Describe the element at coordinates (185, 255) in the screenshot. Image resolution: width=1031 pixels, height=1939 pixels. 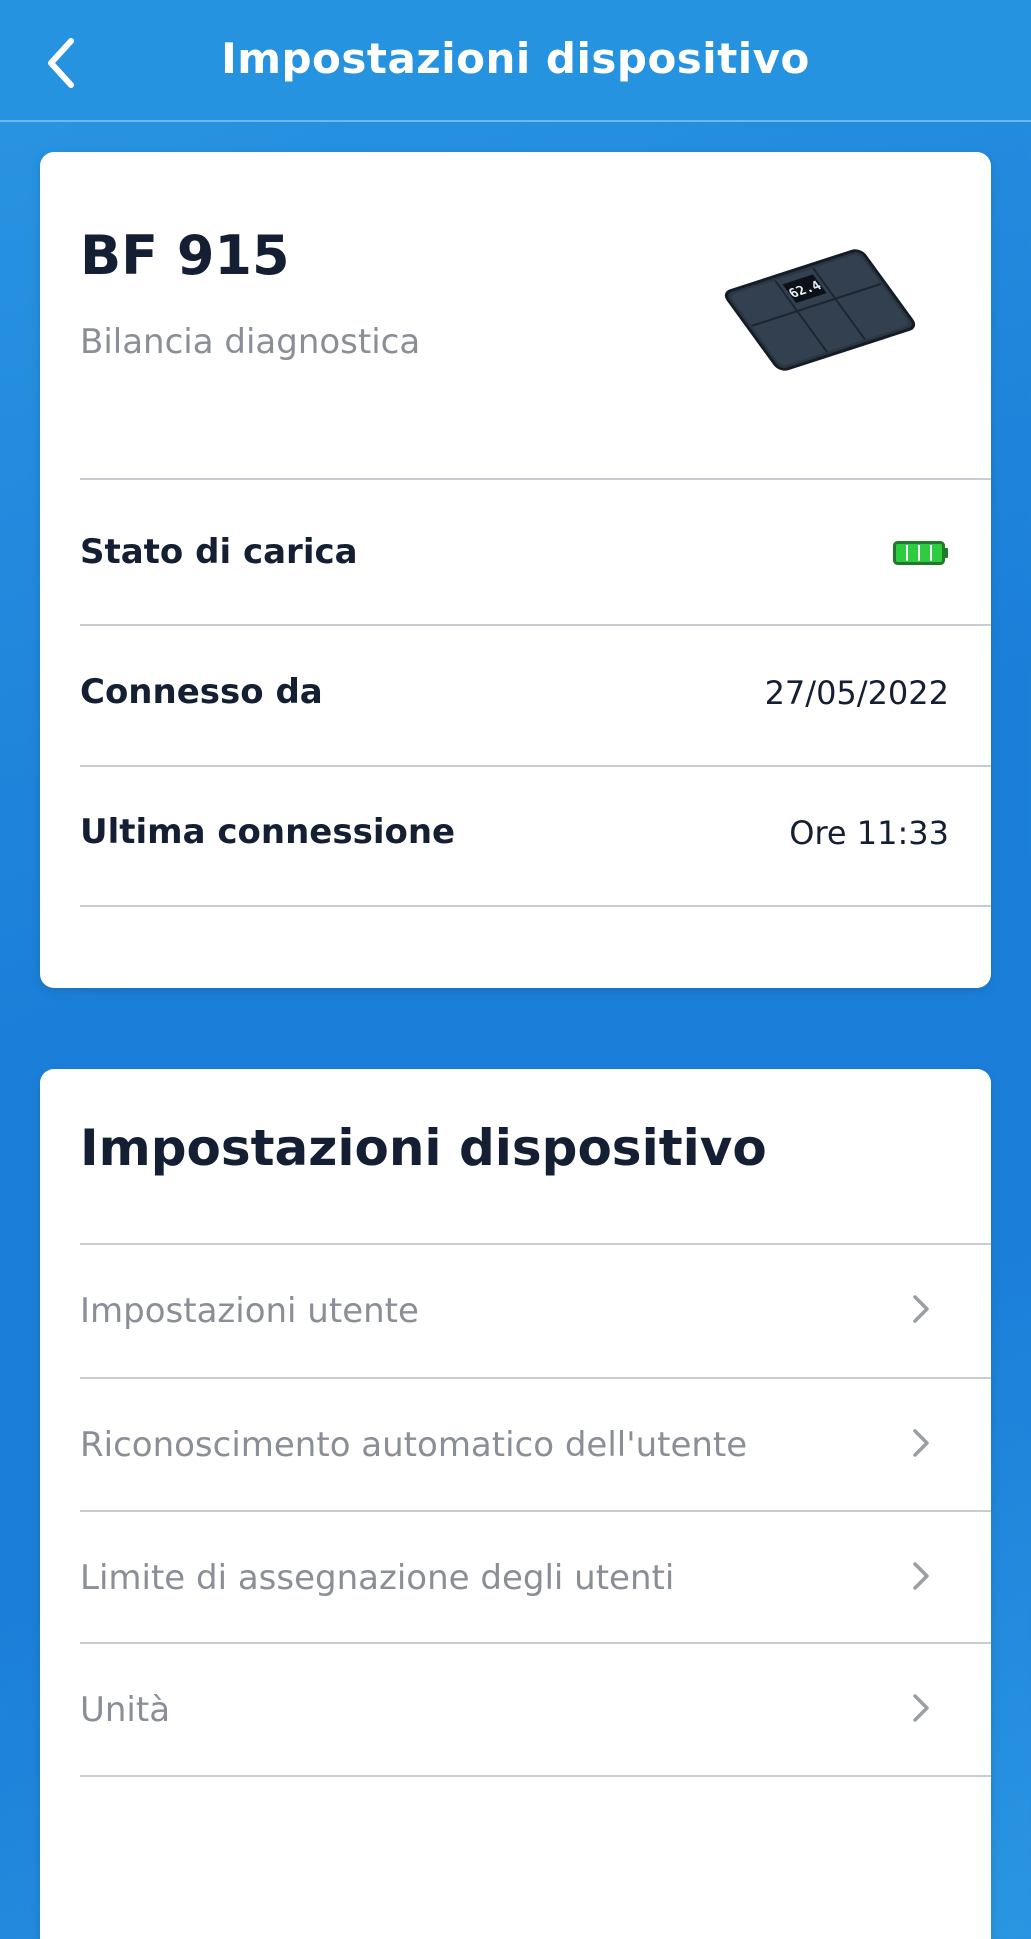
I see `device-name: BF 915` at that location.